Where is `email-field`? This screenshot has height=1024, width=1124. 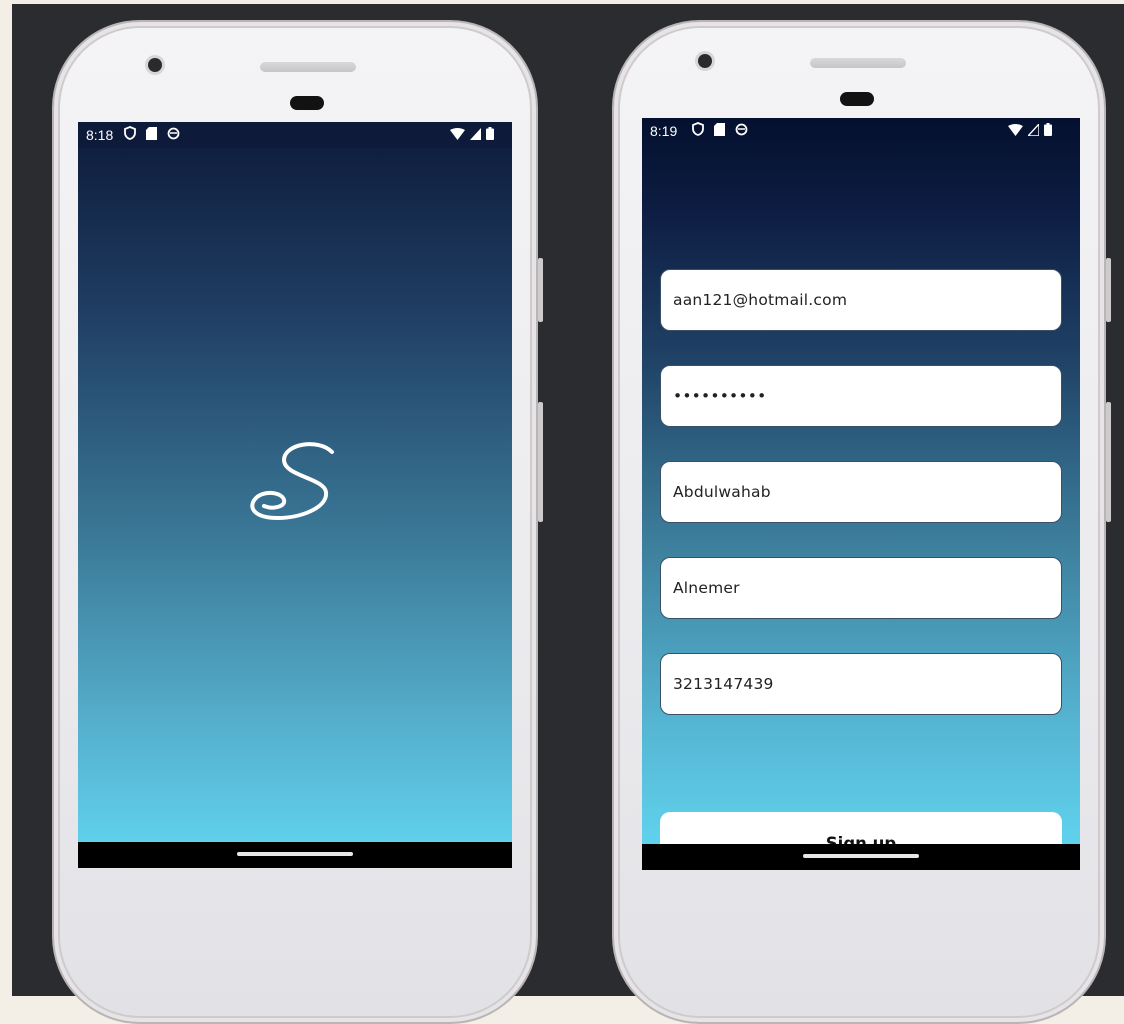 email-field is located at coordinates (861, 300).